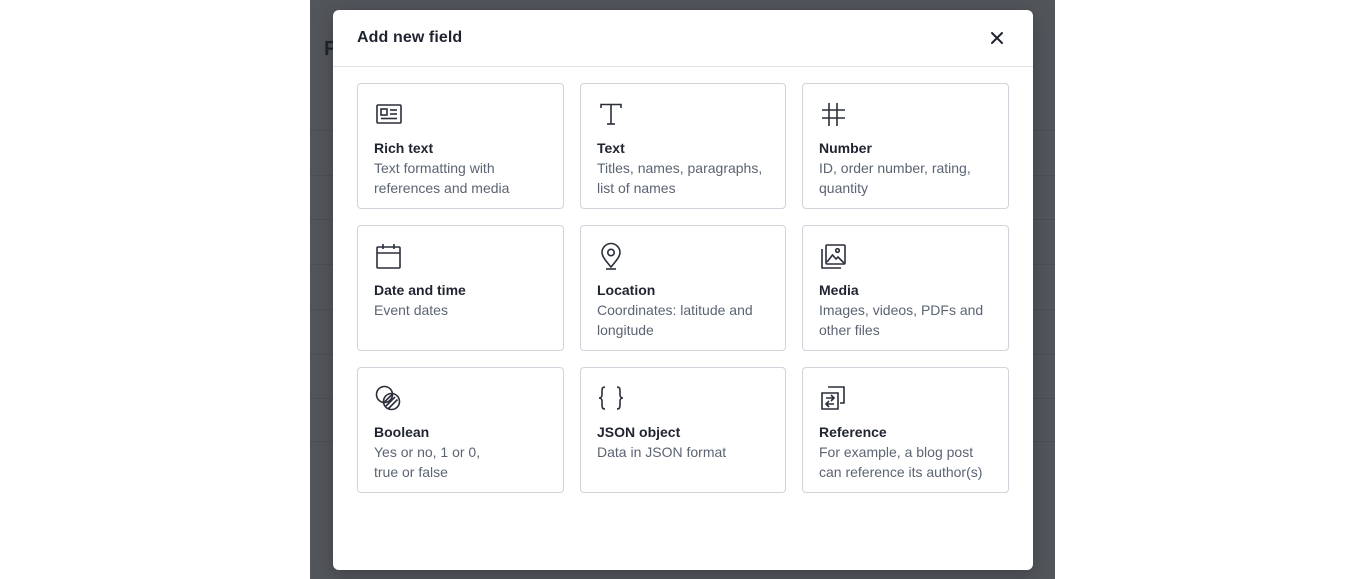 Image resolution: width=1362 pixels, height=579 pixels. What do you see at coordinates (683, 430) in the screenshot?
I see `field-type-json-object: JSON object Data in JSON format` at bounding box center [683, 430].